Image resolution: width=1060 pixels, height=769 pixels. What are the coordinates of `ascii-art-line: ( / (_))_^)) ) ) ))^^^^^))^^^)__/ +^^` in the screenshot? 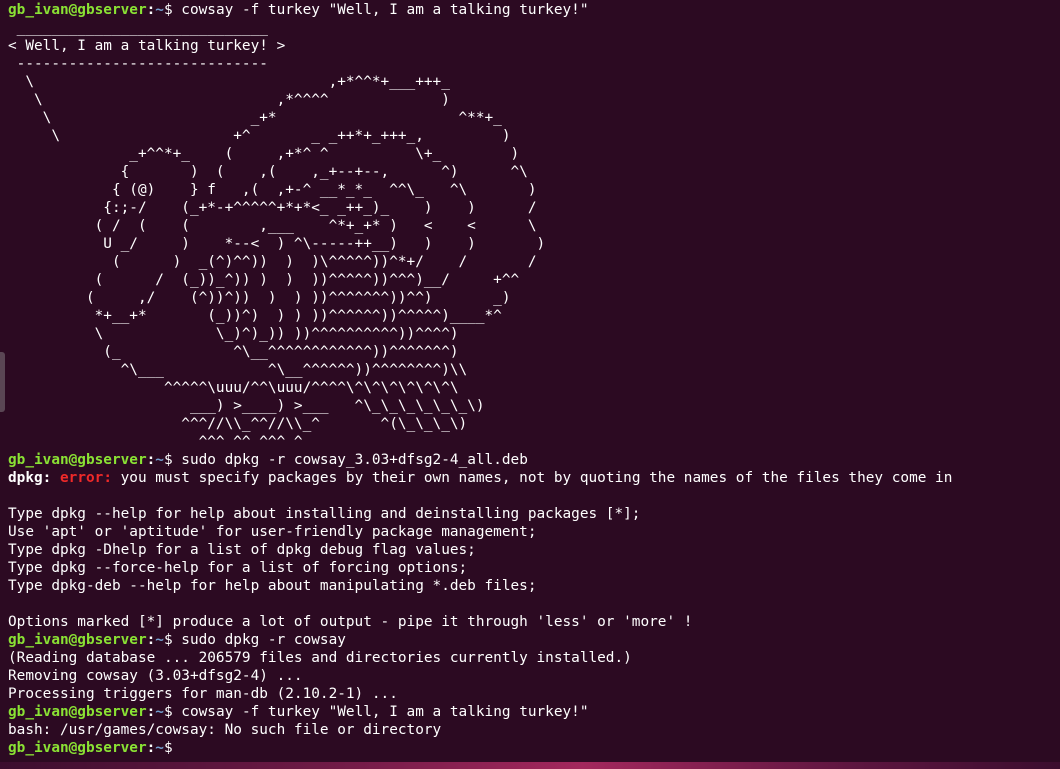 It's located at (264, 280).